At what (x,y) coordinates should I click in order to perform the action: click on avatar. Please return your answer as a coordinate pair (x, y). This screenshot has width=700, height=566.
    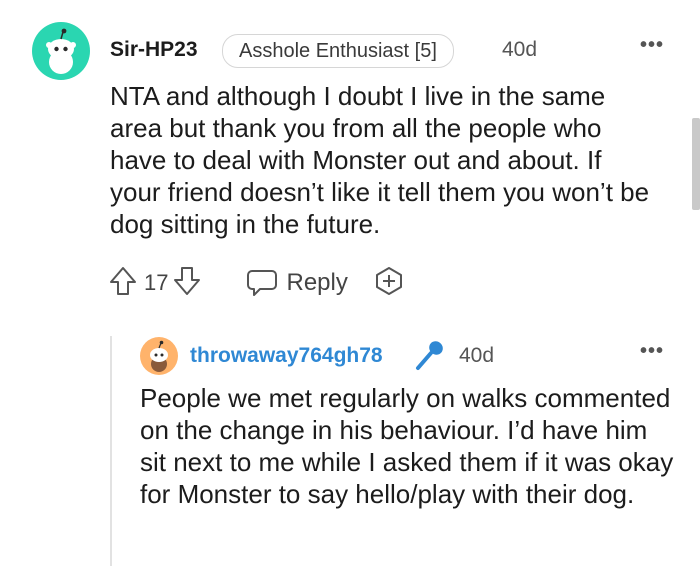
    Looking at the image, I should click on (61, 51).